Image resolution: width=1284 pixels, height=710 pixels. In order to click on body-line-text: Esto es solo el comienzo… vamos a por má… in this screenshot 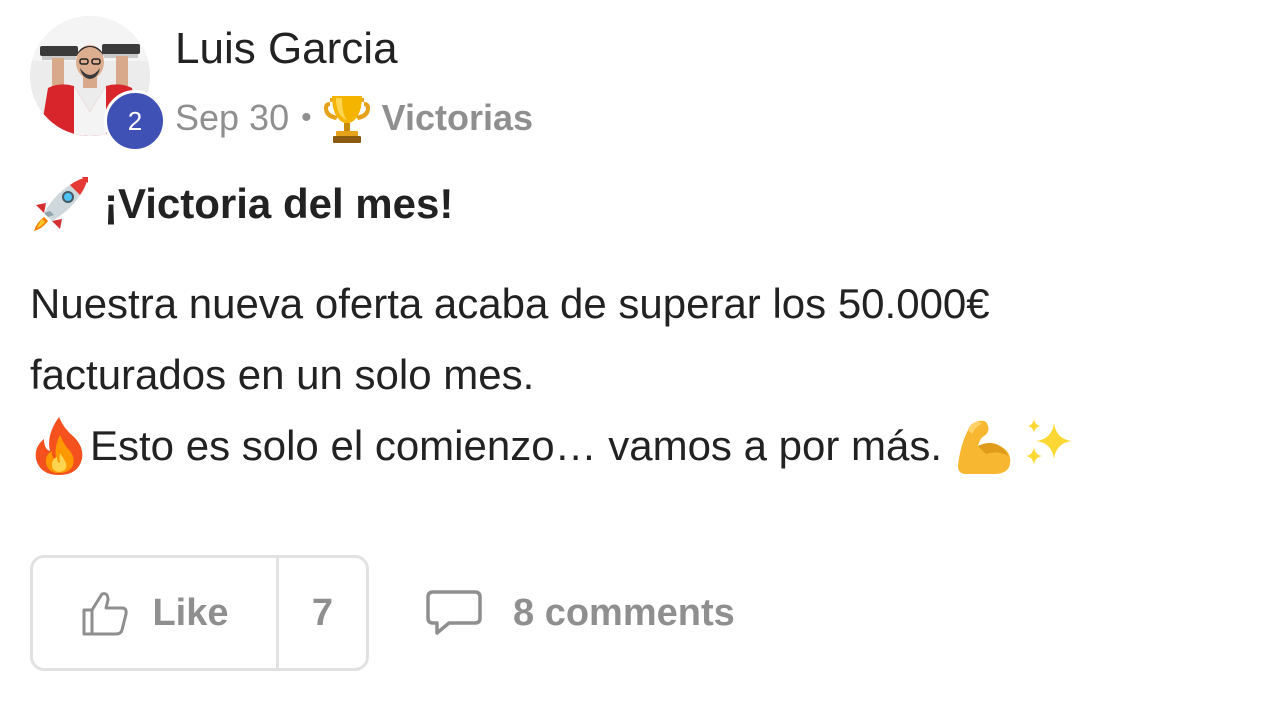, I will do `click(516, 445)`.